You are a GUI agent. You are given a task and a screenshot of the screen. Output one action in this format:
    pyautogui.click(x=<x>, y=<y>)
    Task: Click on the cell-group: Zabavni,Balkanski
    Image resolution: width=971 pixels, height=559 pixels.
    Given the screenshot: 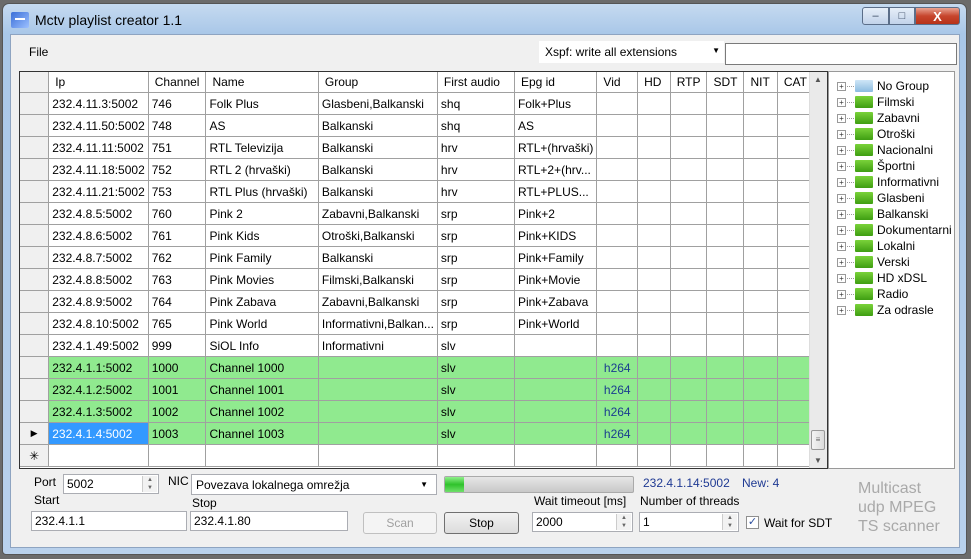 What is the action you would take?
    pyautogui.click(x=378, y=301)
    